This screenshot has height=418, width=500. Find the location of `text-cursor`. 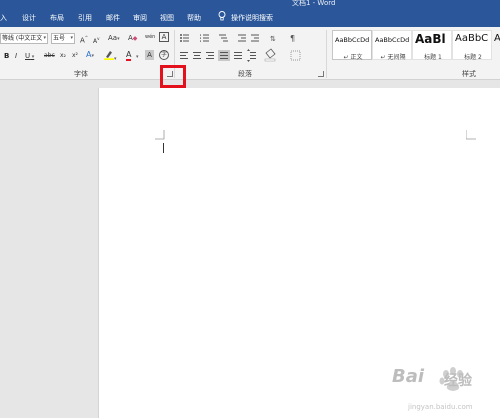

text-cursor is located at coordinates (163, 148).